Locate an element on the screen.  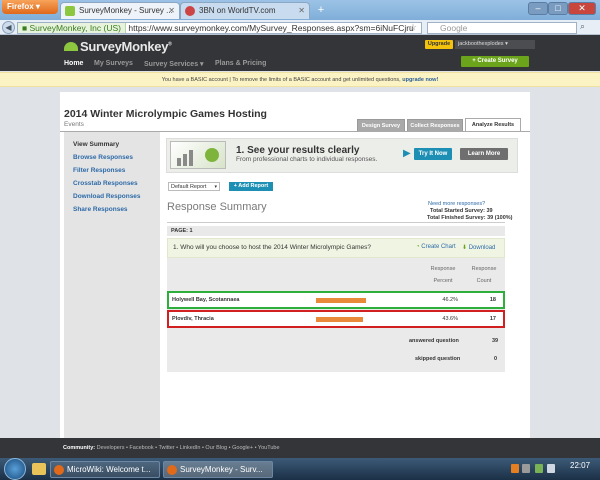
tab-title: 3BN on WorldTV.com is located at coordinates (237, 10).